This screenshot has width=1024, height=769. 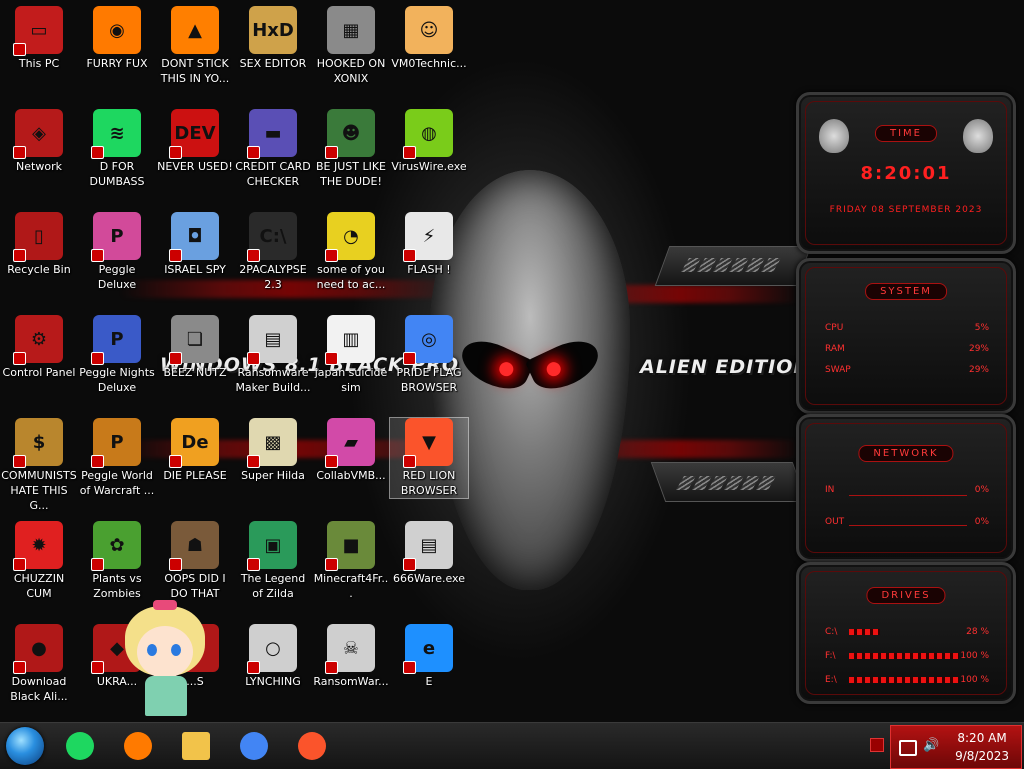 I want to click on firefox-taskbar-button, so click(x=138, y=746).